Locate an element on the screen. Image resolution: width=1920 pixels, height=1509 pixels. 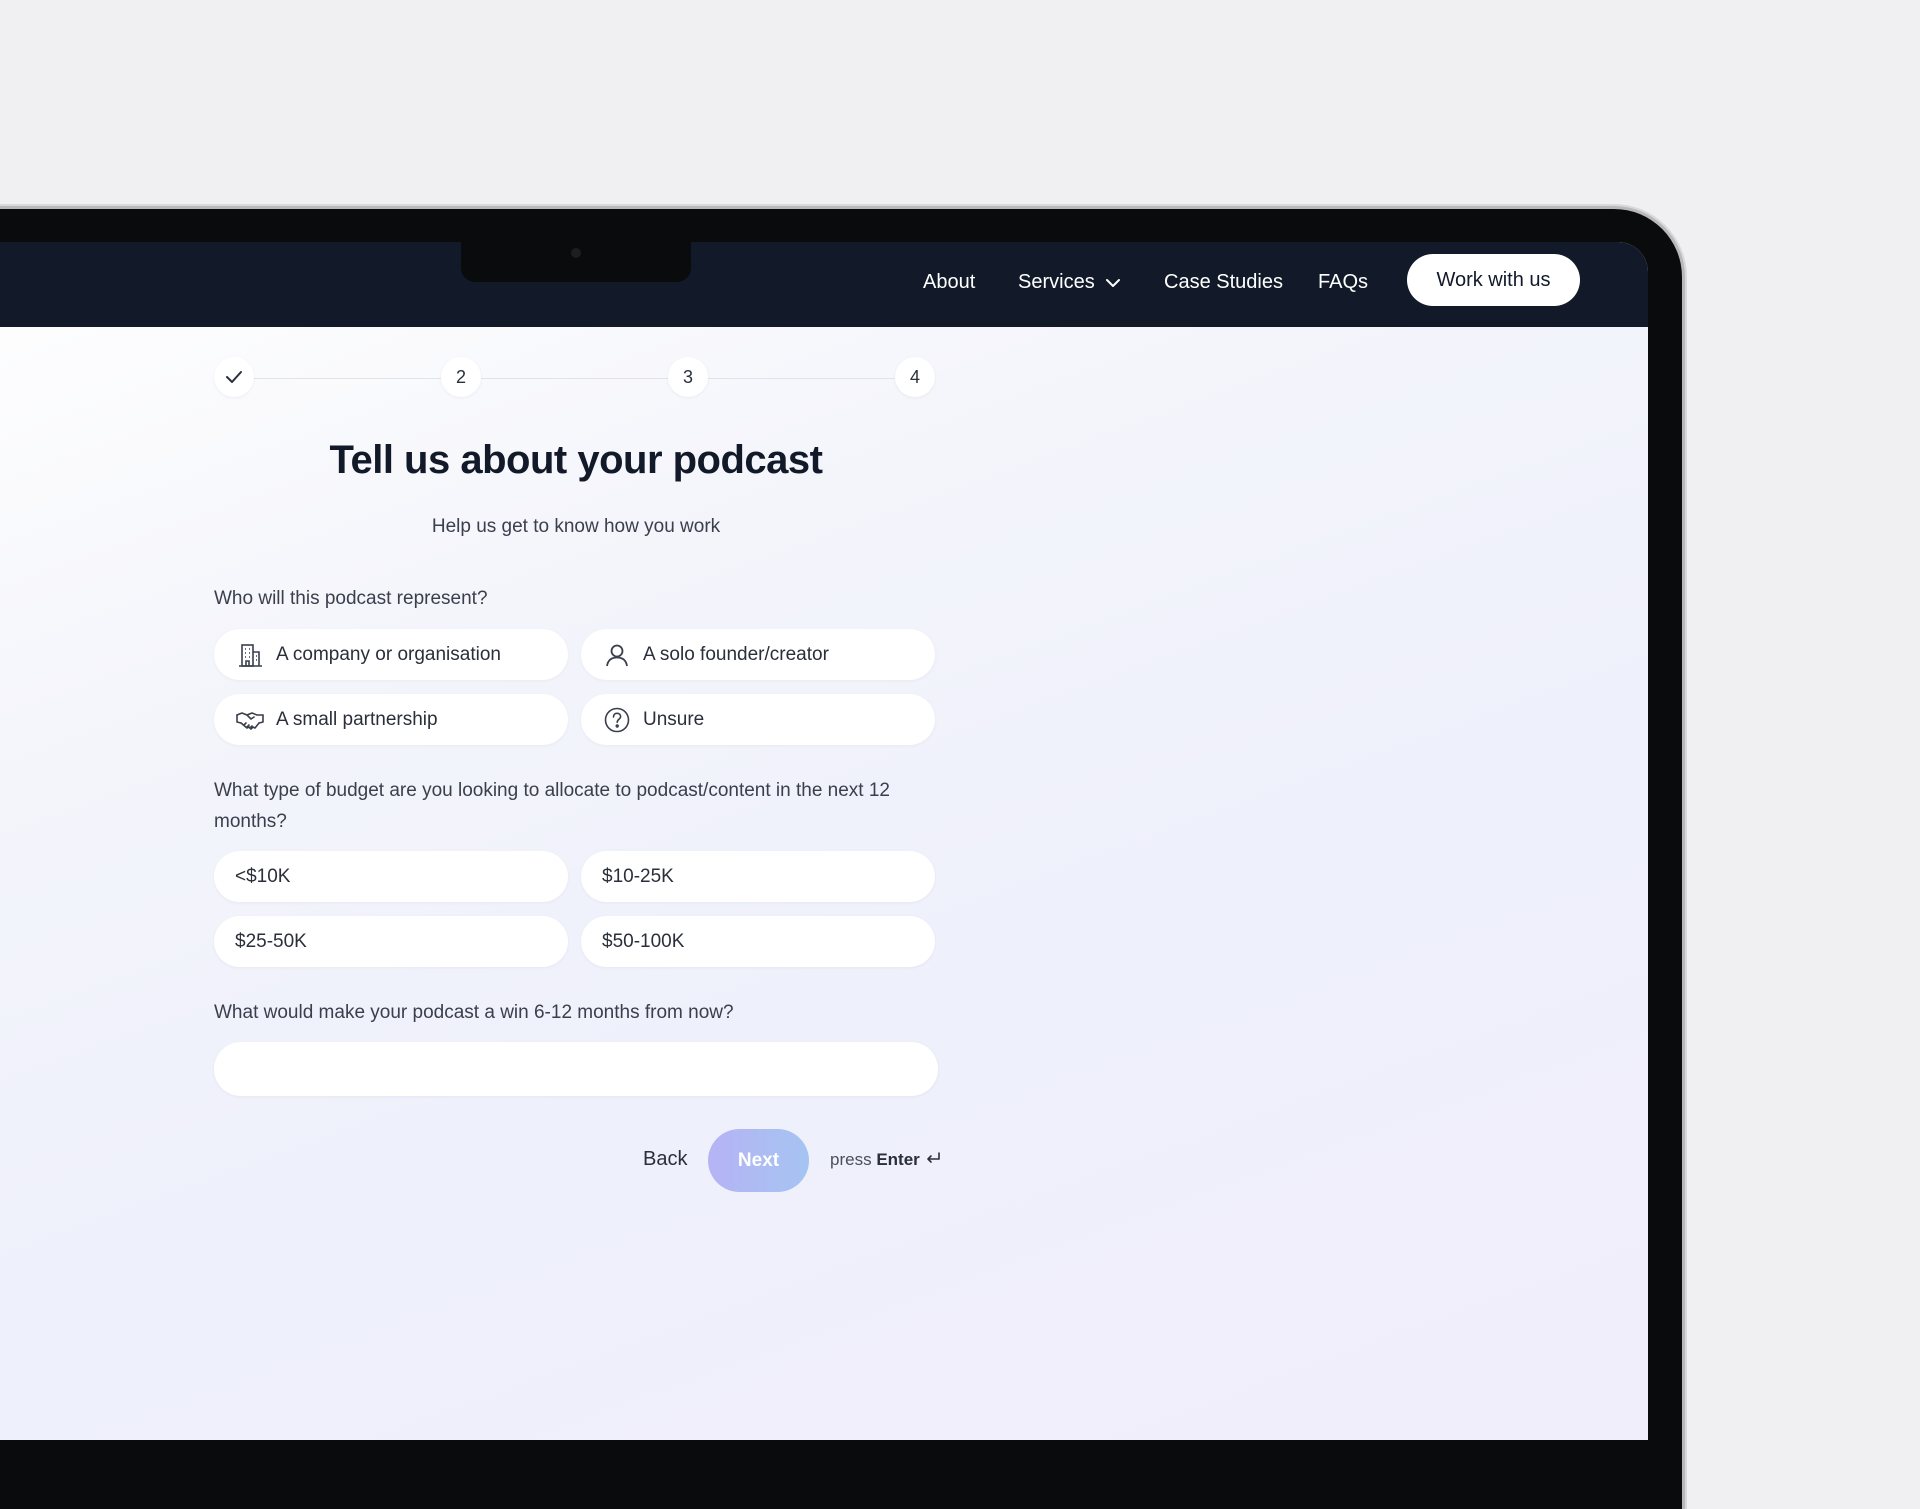
option-solo-founder: A solo founder/creator is located at coordinates (758, 654).